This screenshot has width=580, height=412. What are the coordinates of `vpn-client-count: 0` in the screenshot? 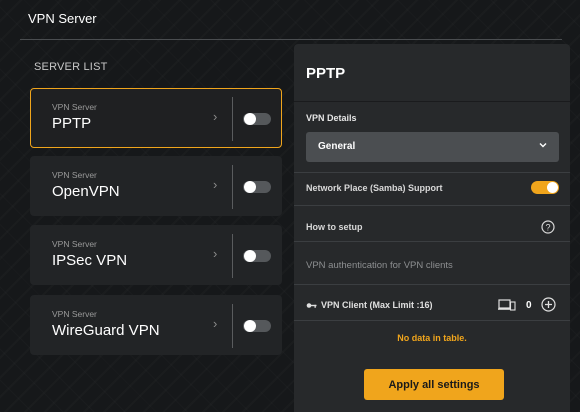 It's located at (529, 305).